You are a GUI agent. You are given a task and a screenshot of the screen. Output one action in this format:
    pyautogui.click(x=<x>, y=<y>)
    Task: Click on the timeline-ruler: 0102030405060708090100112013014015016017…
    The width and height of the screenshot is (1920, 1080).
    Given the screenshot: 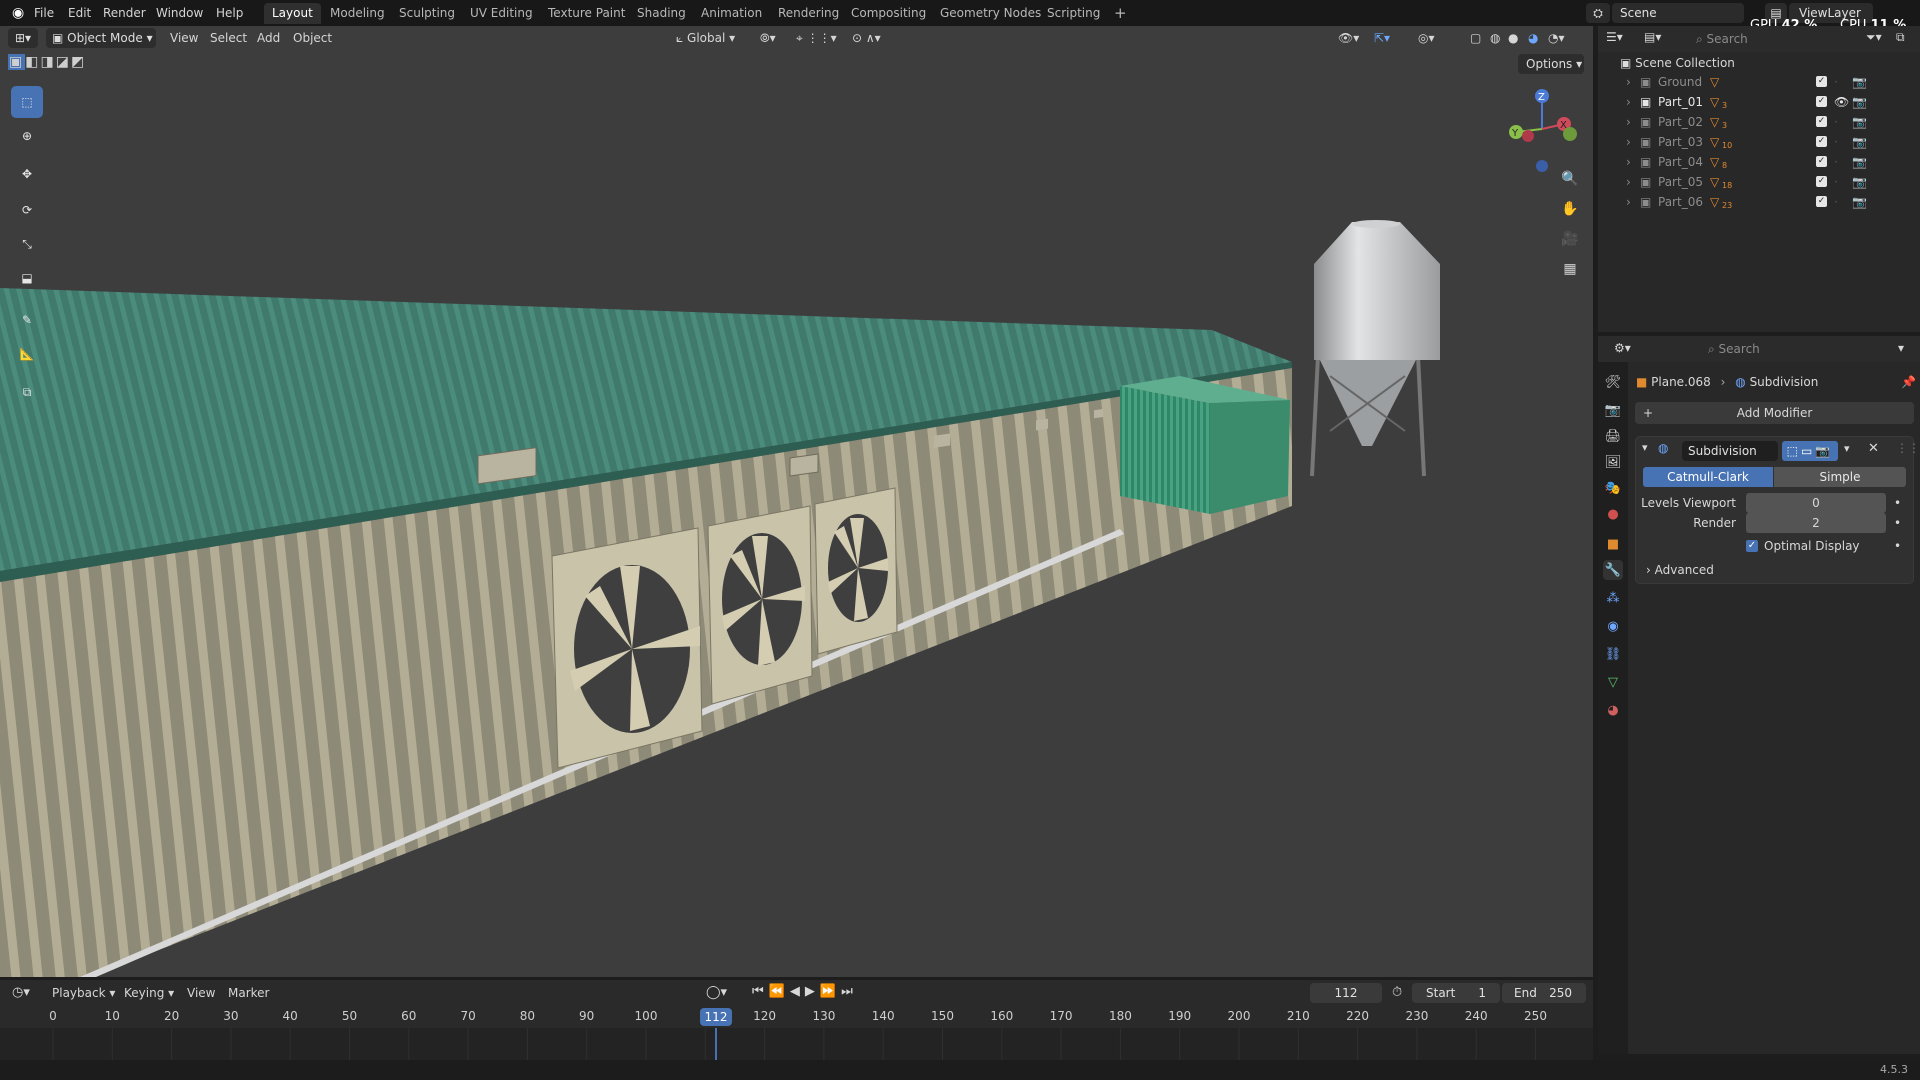 What is the action you would take?
    pyautogui.click(x=796, y=1017)
    